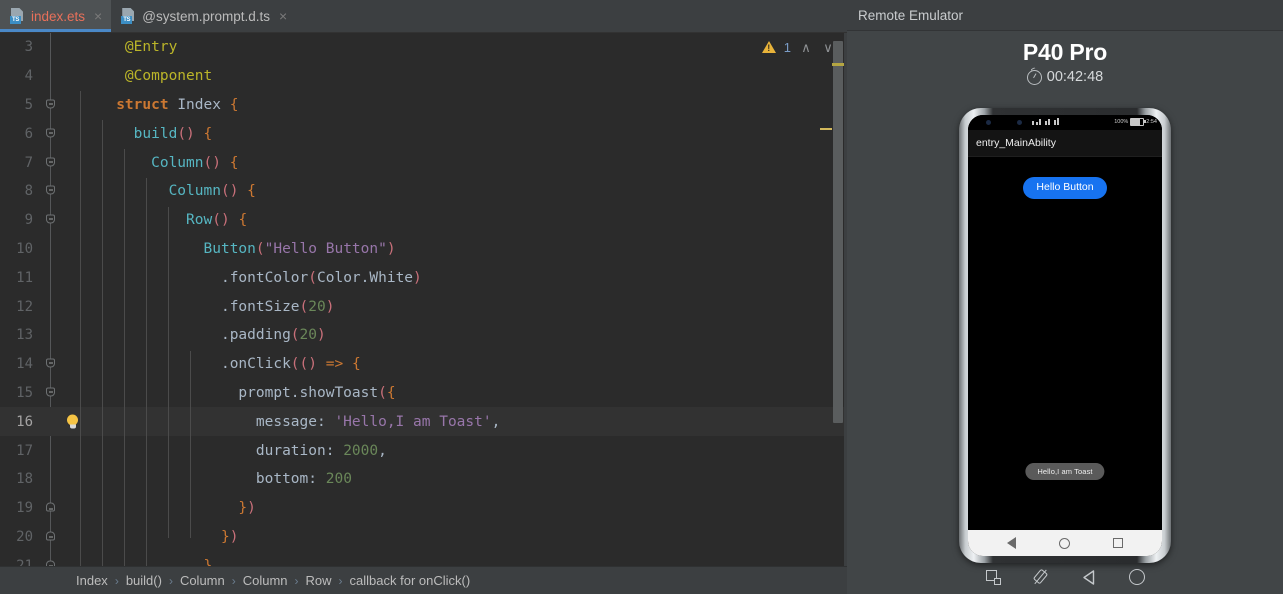 Image resolution: width=1283 pixels, height=594 pixels. I want to click on recents-square-icon, so click(1117, 543).